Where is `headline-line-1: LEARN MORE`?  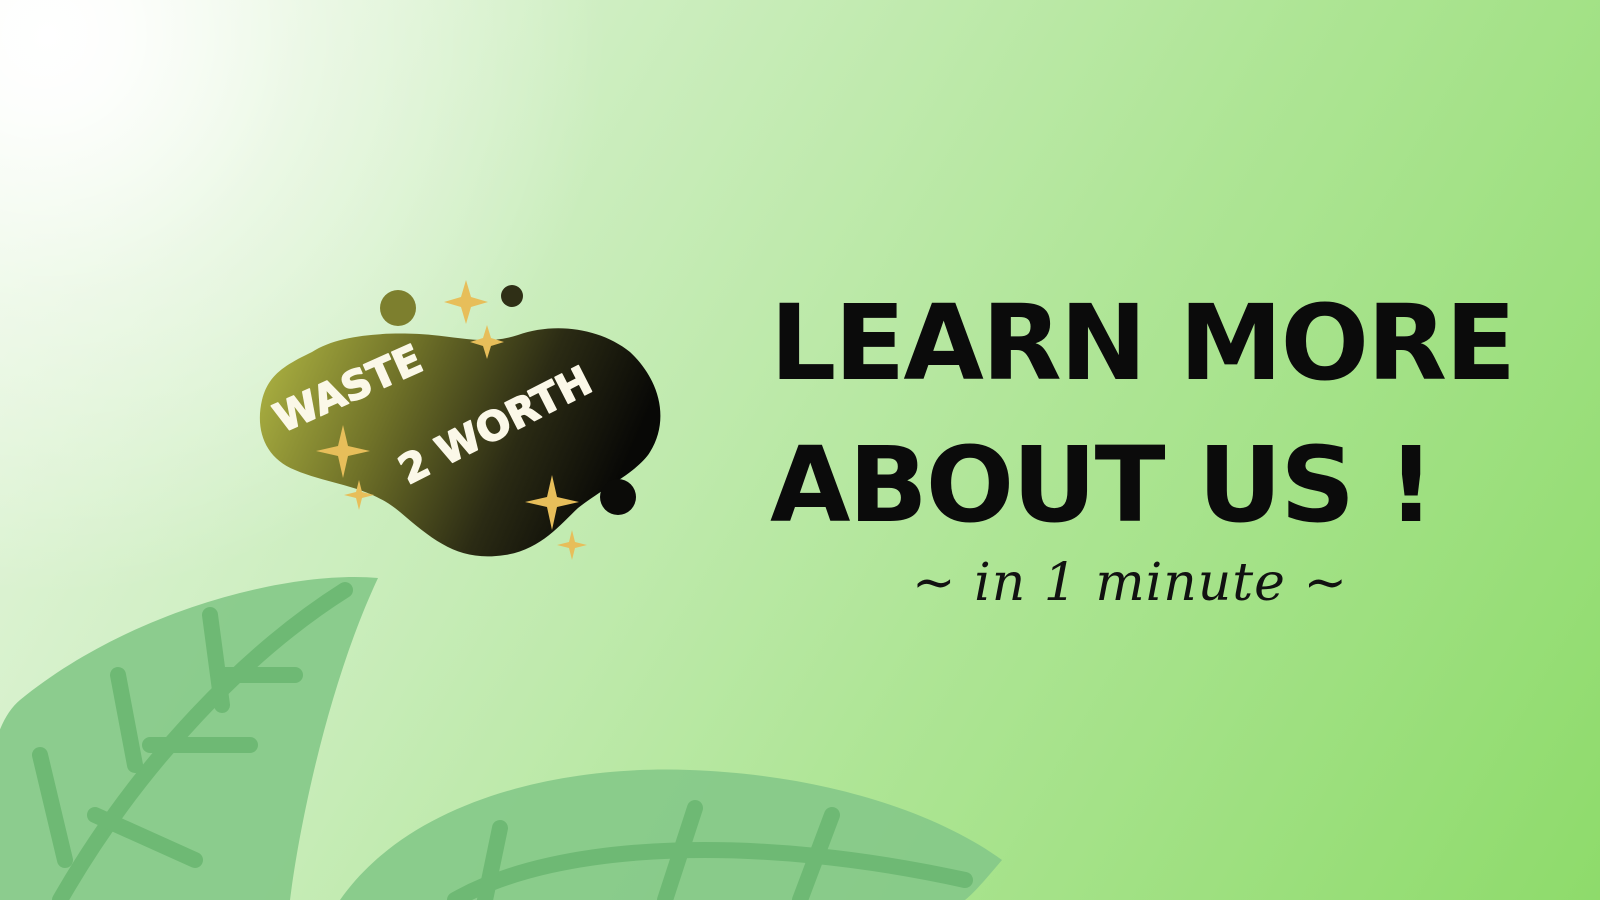 headline-line-1: LEARN MORE is located at coordinates (1143, 343).